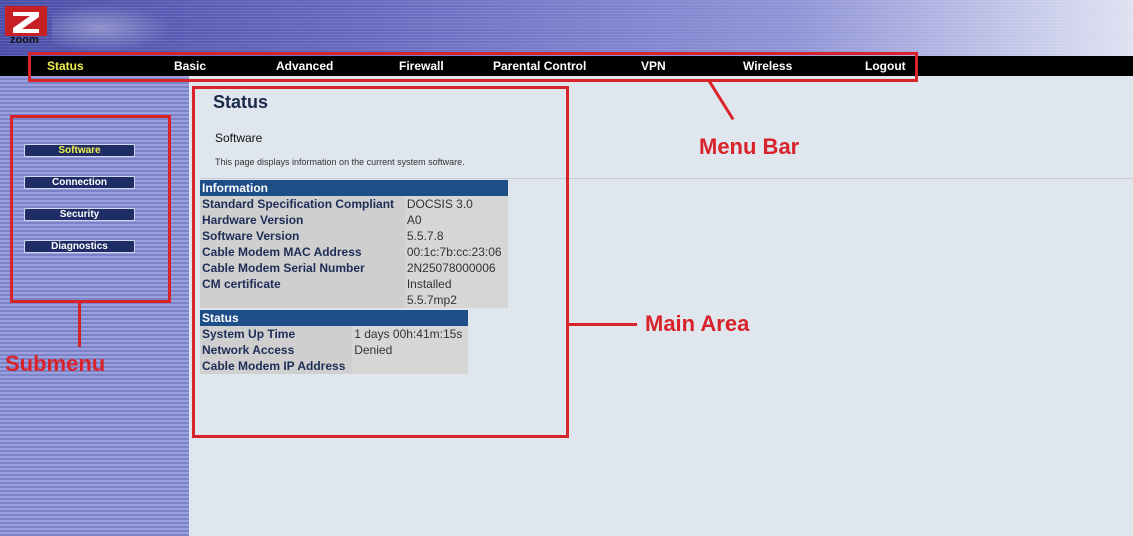  I want to click on submenu-highlight, so click(90, 209).